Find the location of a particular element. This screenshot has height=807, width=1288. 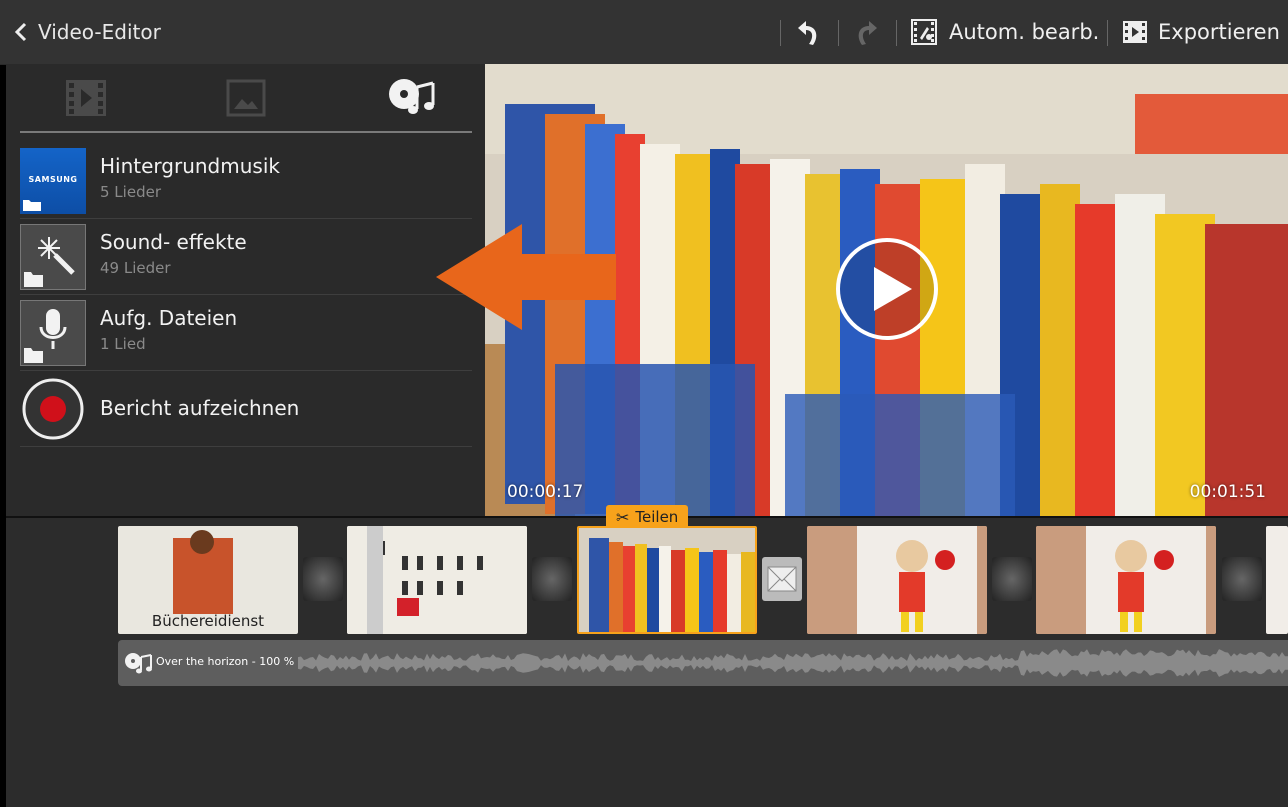

envelope-icon is located at coordinates (782, 579).